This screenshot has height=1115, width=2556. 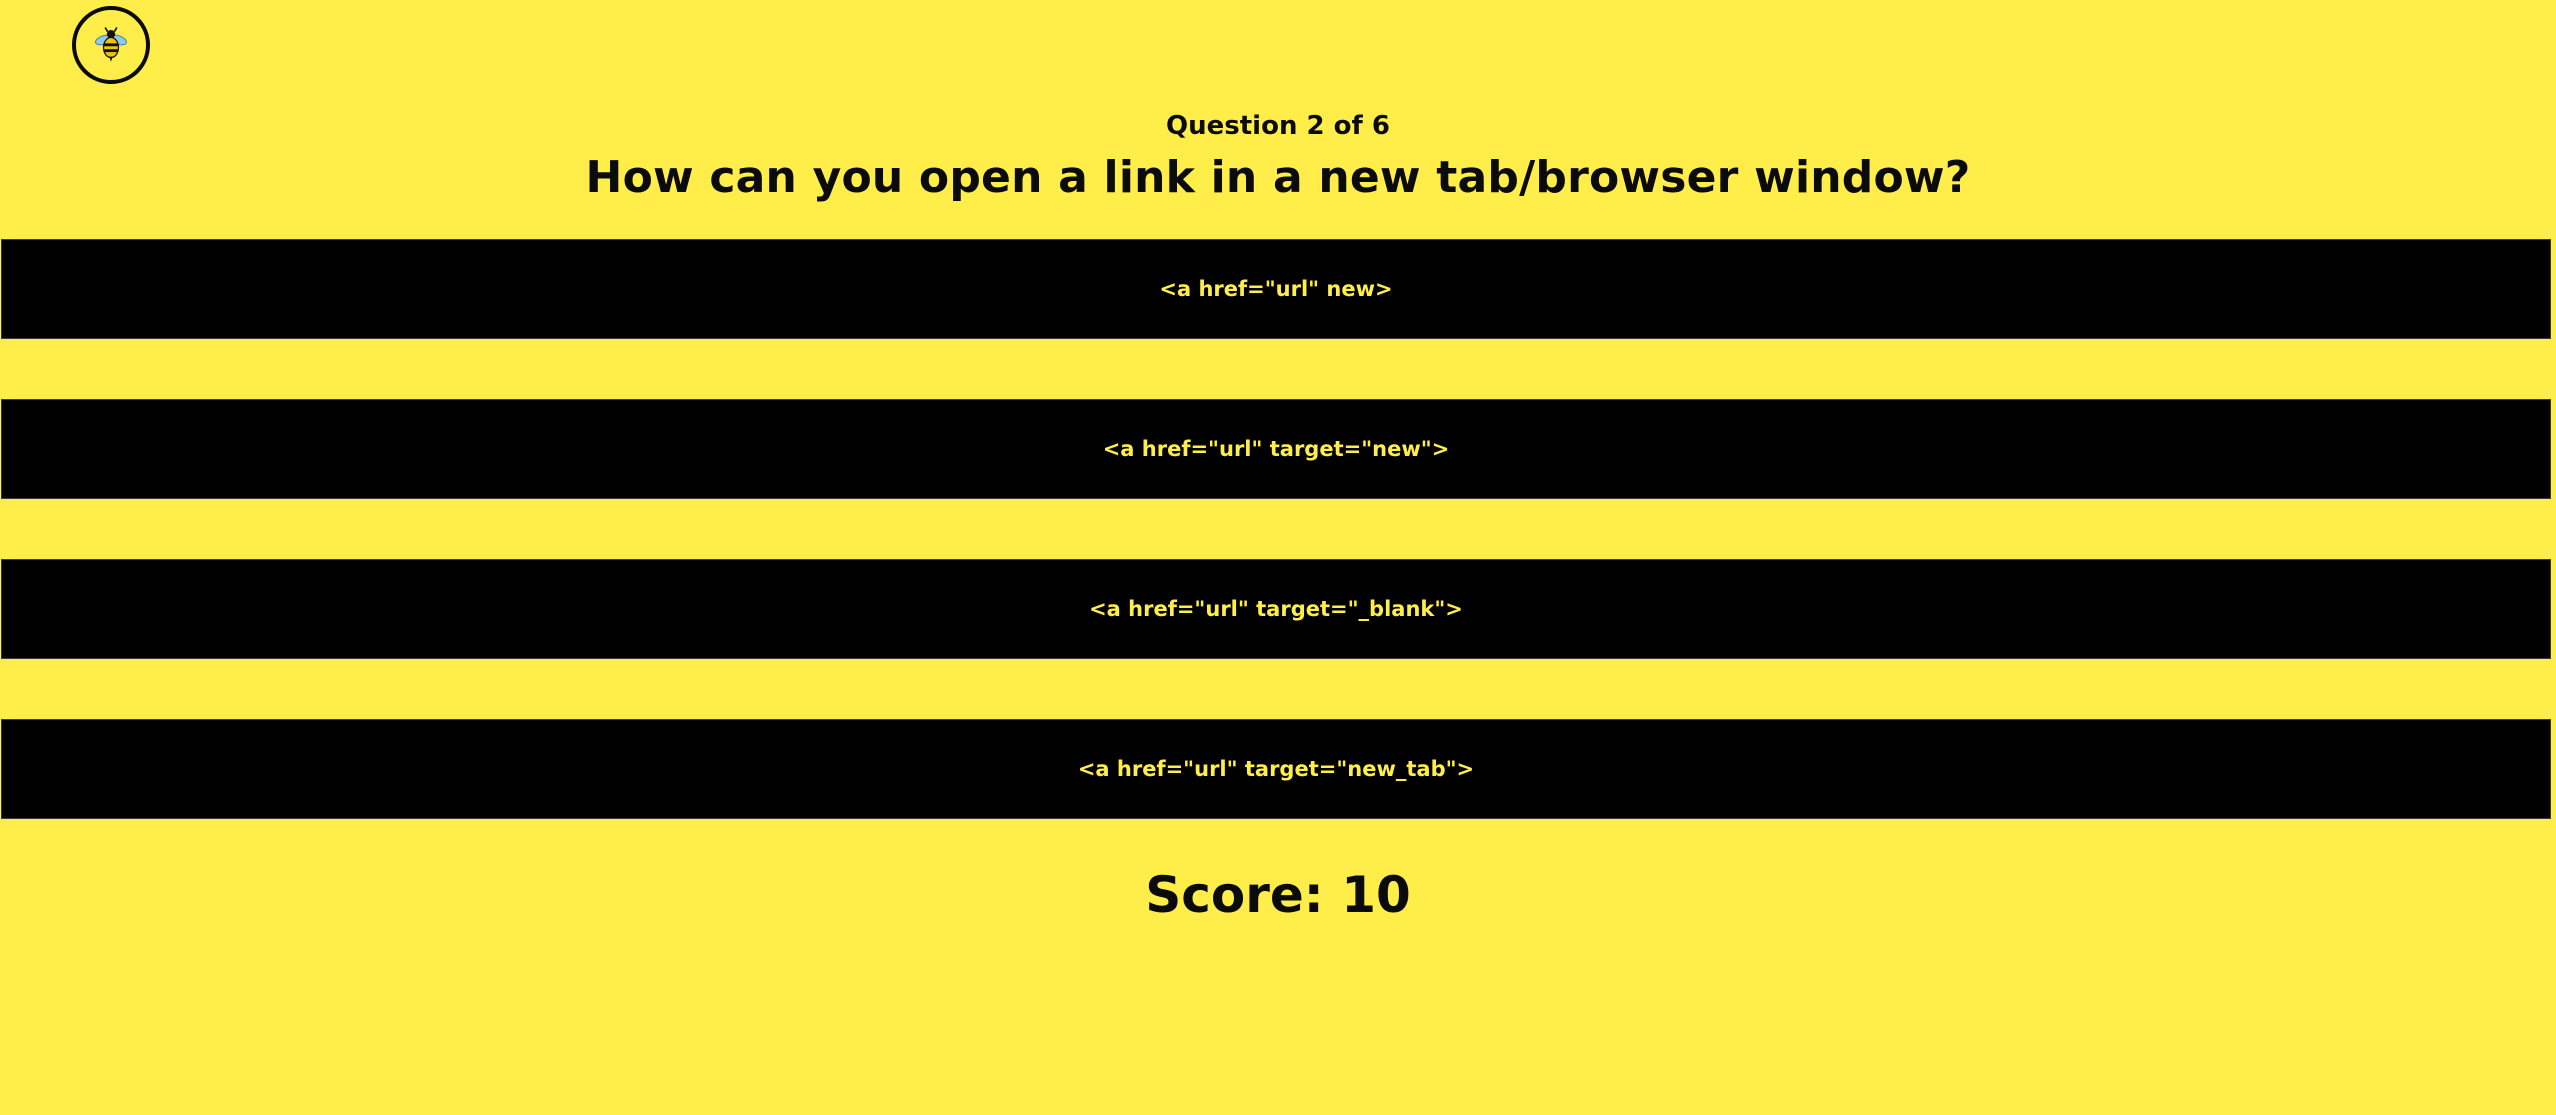 I want to click on answer-option-1: <a href="url" new>, so click(x=1276, y=289).